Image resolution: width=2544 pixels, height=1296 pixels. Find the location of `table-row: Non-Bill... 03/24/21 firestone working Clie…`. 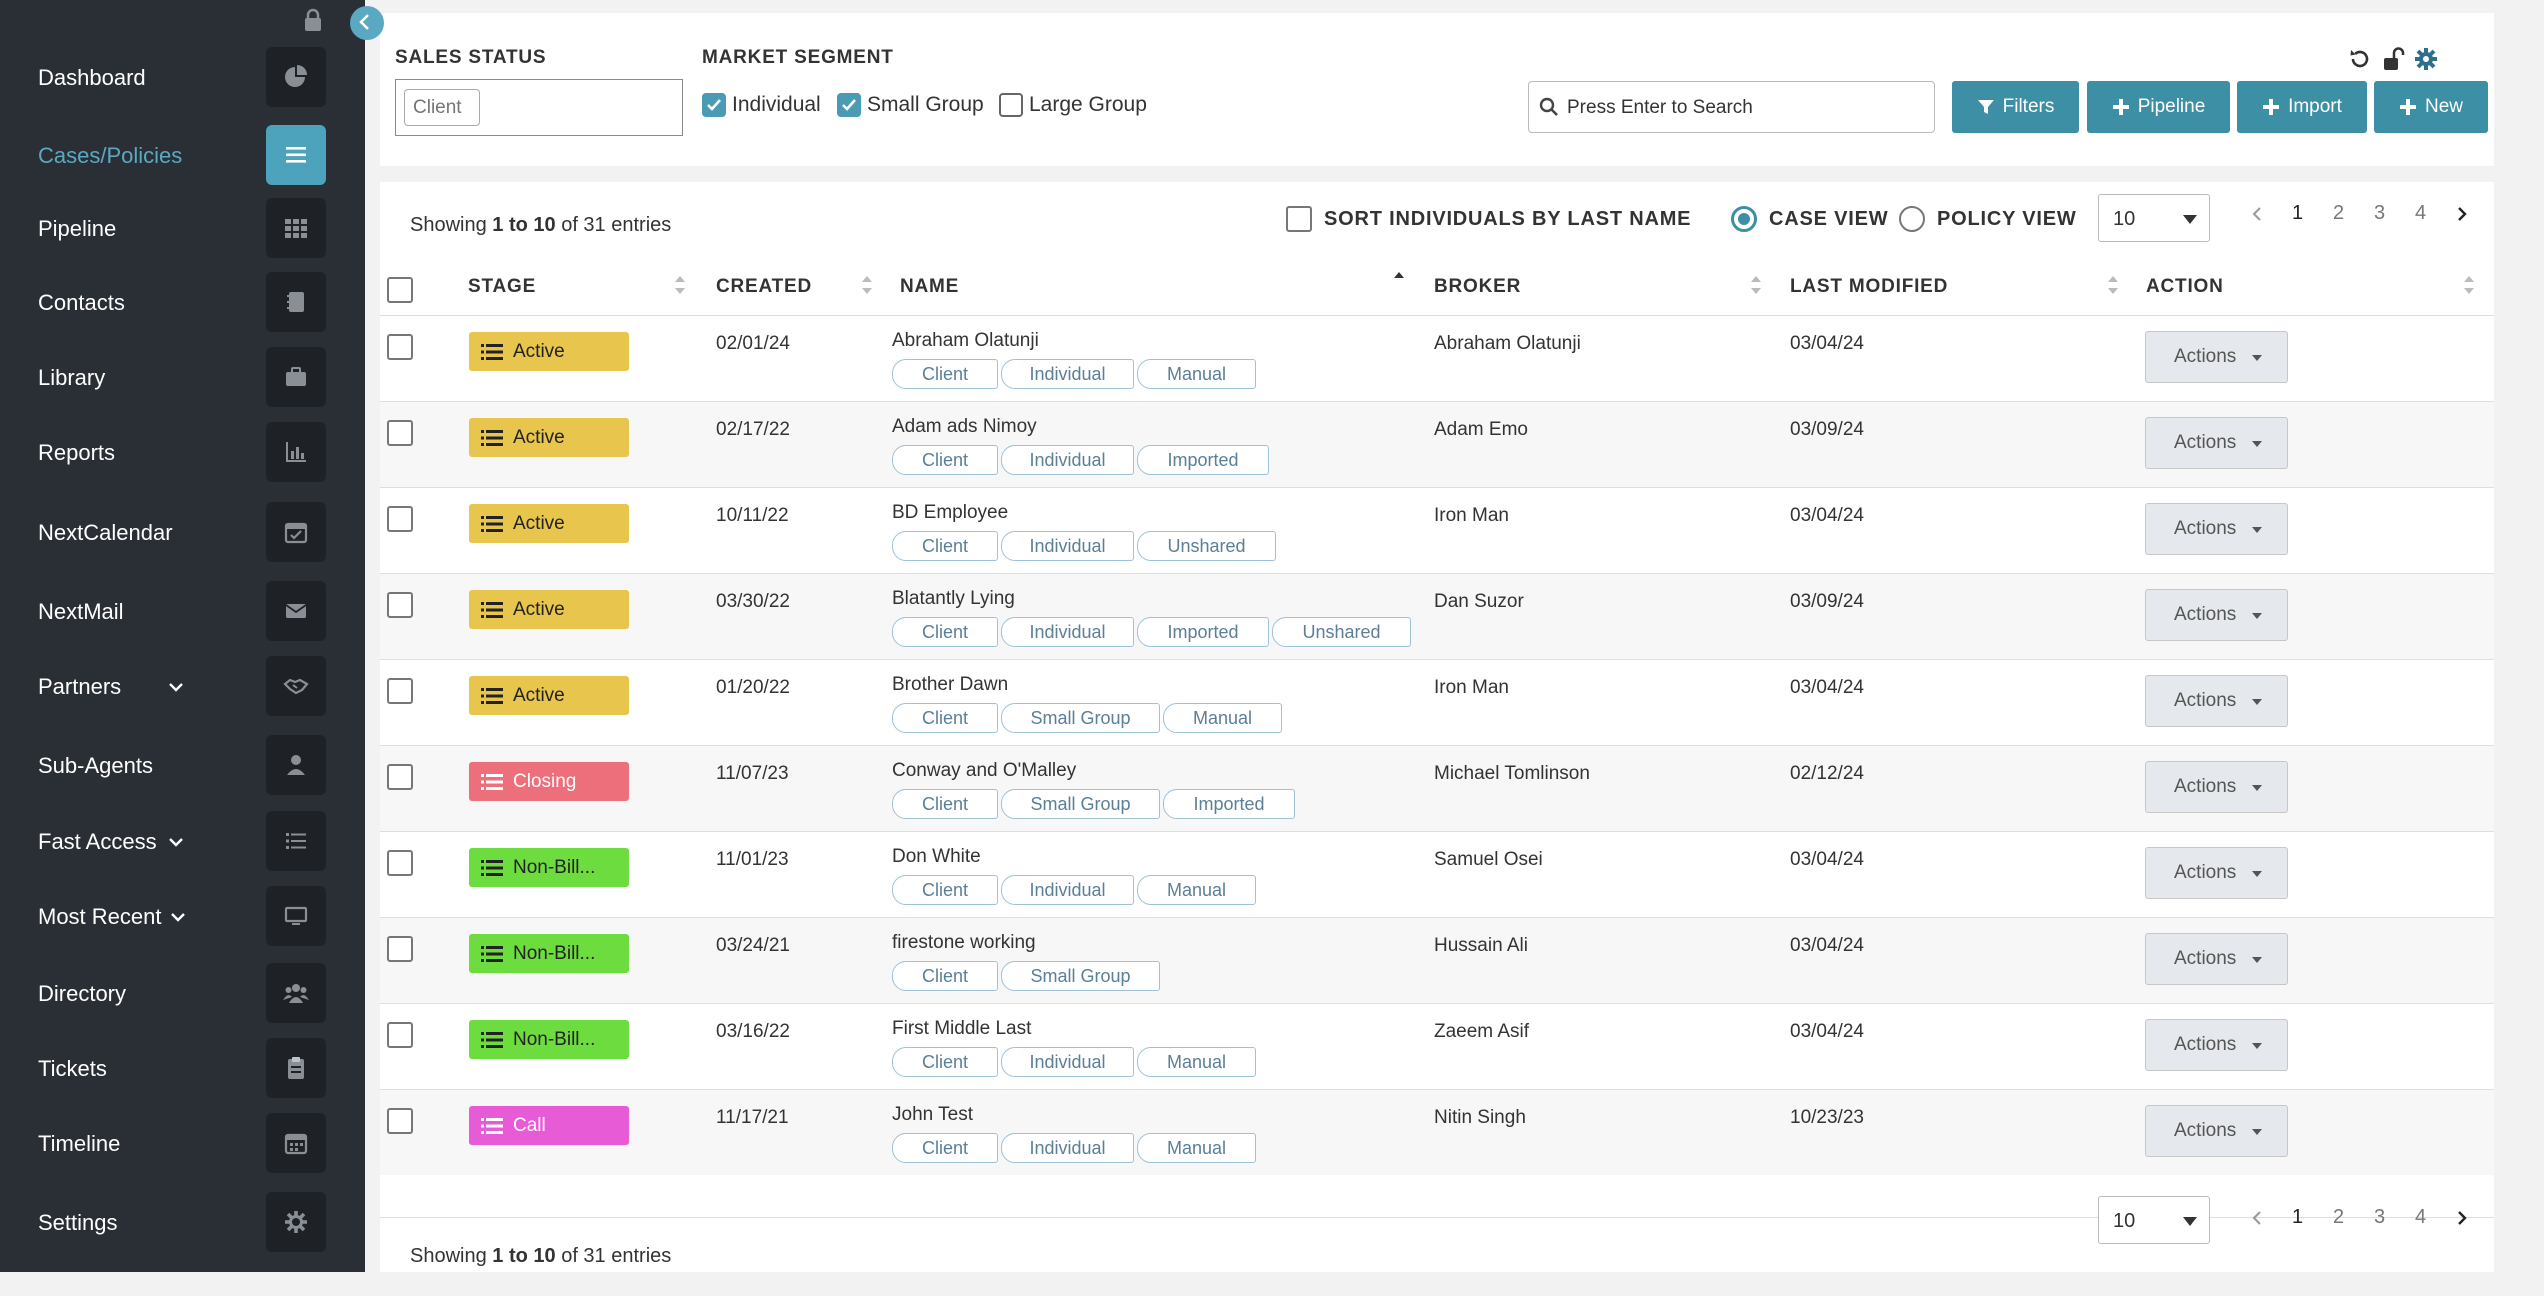

table-row: Non-Bill... 03/24/21 firestone working Clie… is located at coordinates (1437, 960).